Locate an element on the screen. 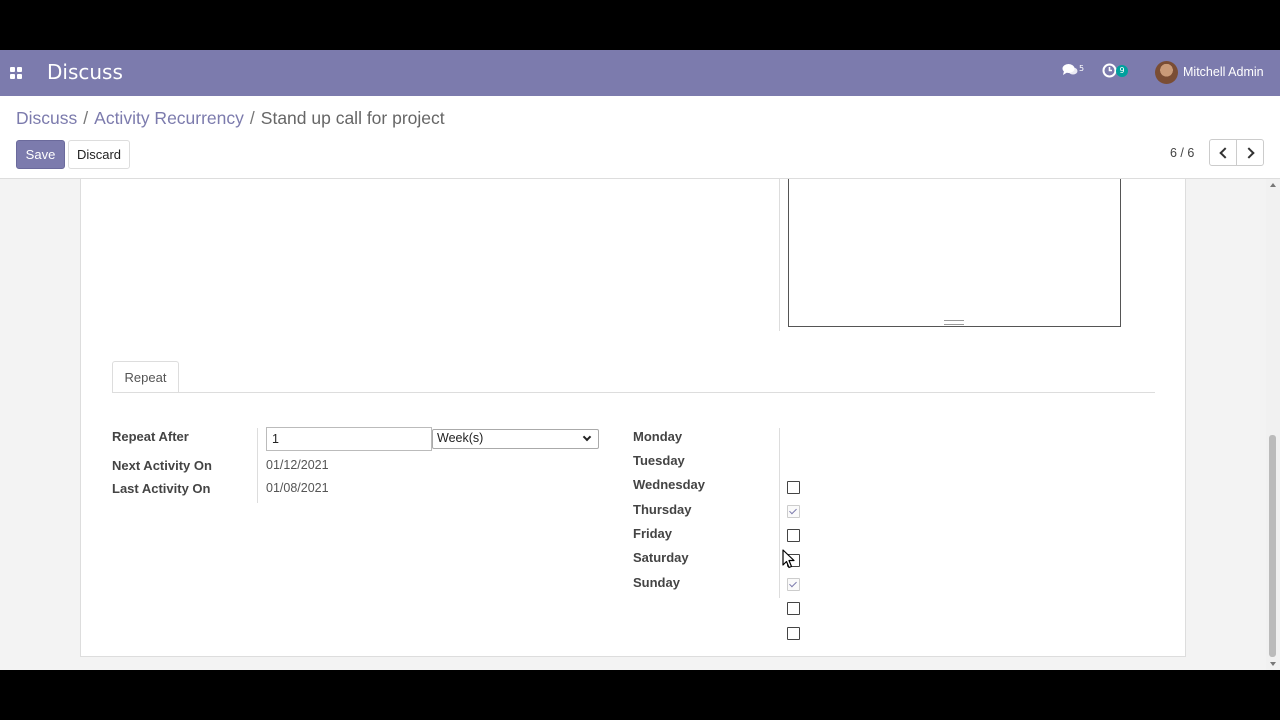 Image resolution: width=1280 pixels, height=720 pixels. chat-count-badge: 5 is located at coordinates (1082, 68).